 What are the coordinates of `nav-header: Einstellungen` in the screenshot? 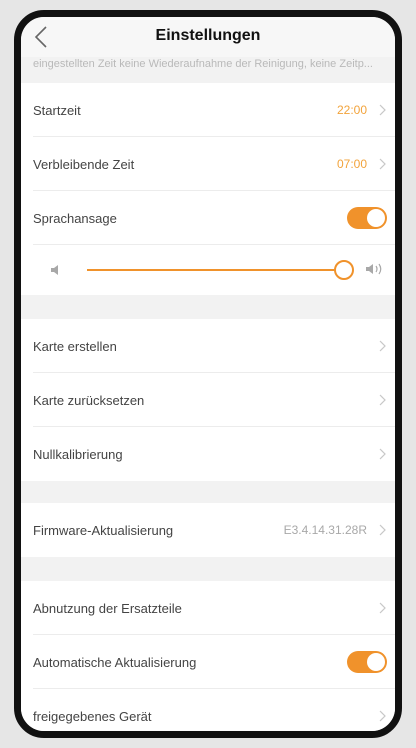 It's located at (208, 37).